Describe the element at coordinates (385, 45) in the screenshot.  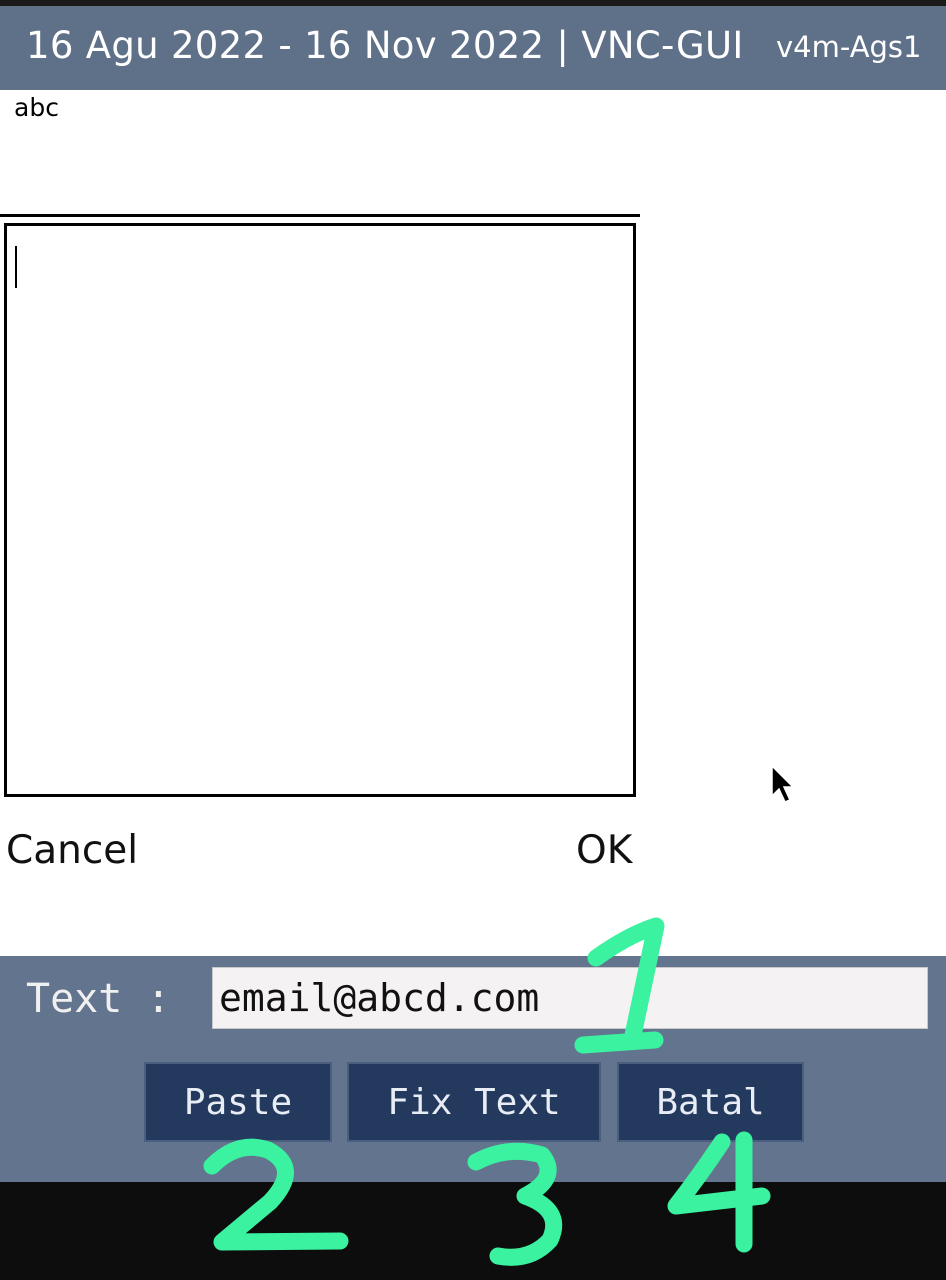
I see `window-title: 16 Agu 2022 - 16 Nov 2022 | VNC-GUI` at that location.